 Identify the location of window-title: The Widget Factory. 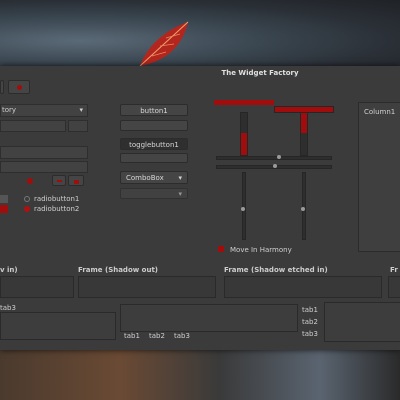
(260, 73).